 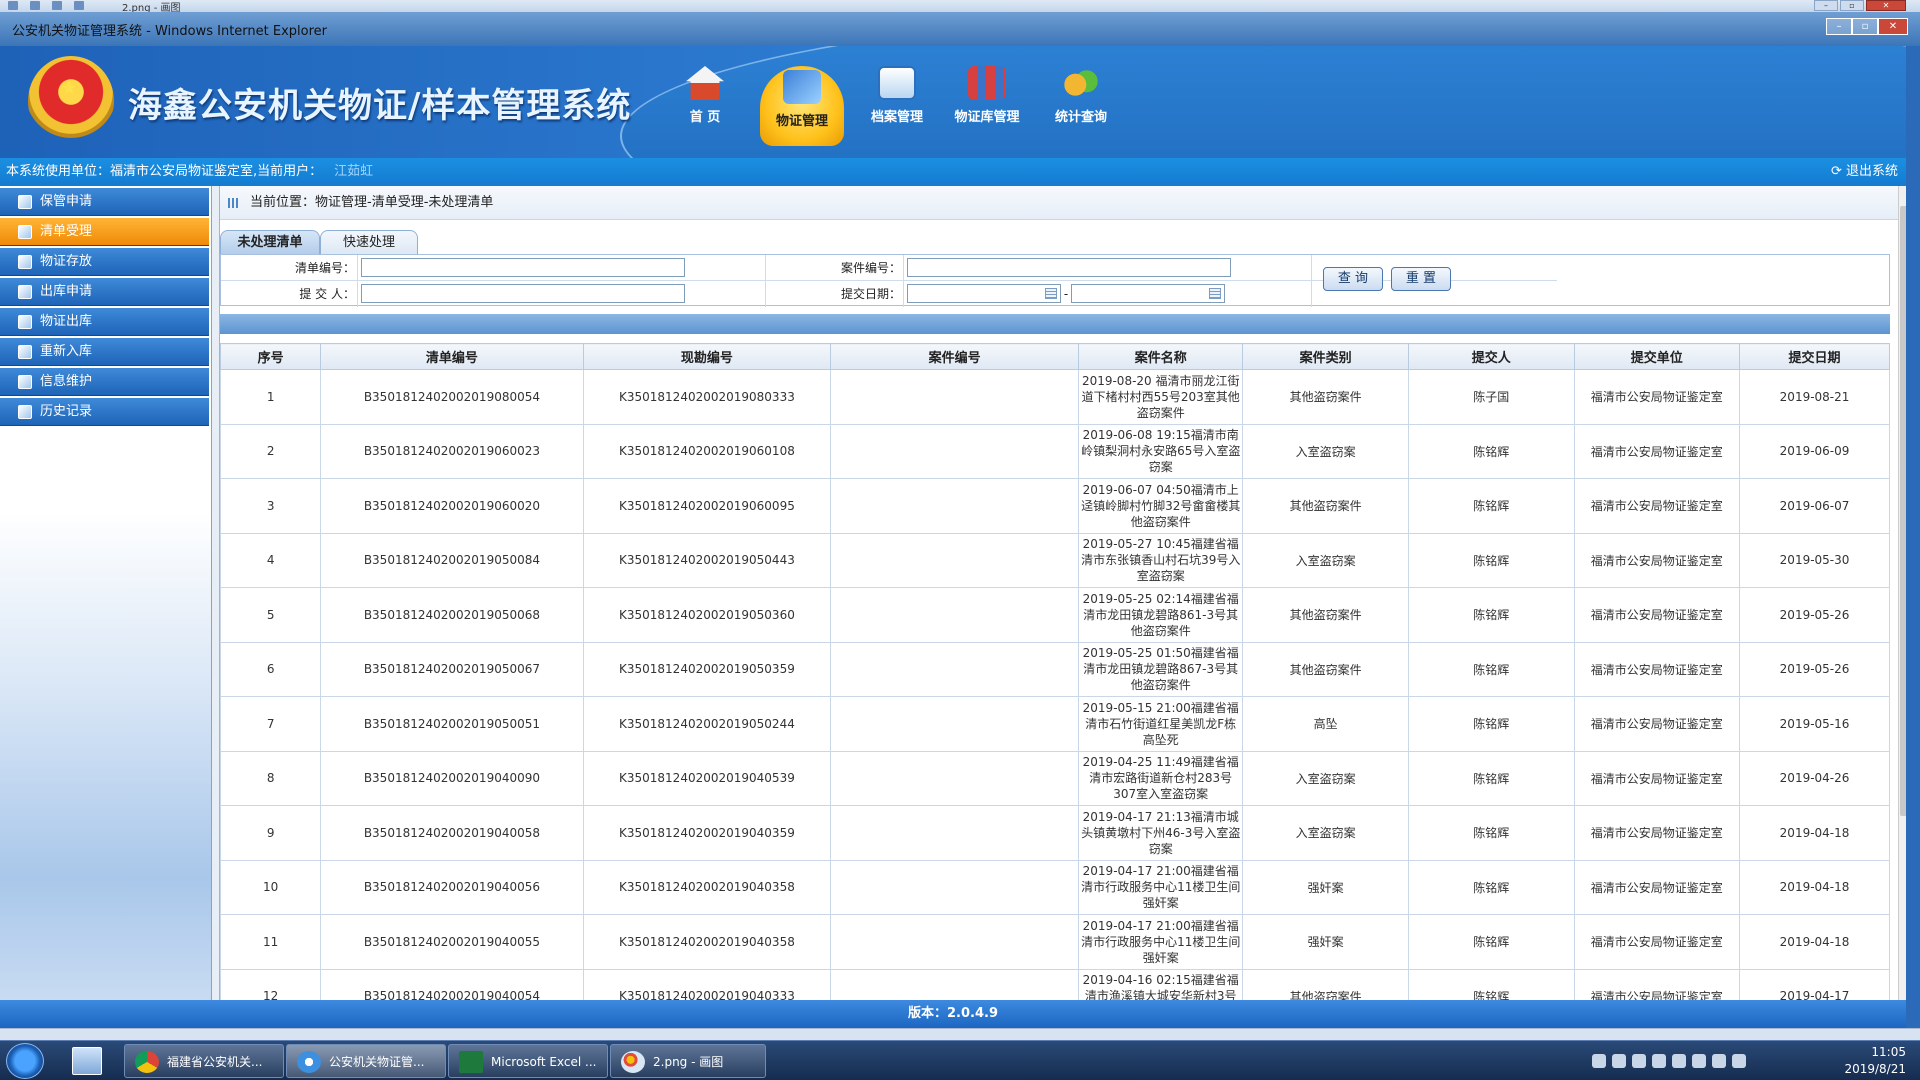 What do you see at coordinates (25, 1061) in the screenshot?
I see `start-button` at bounding box center [25, 1061].